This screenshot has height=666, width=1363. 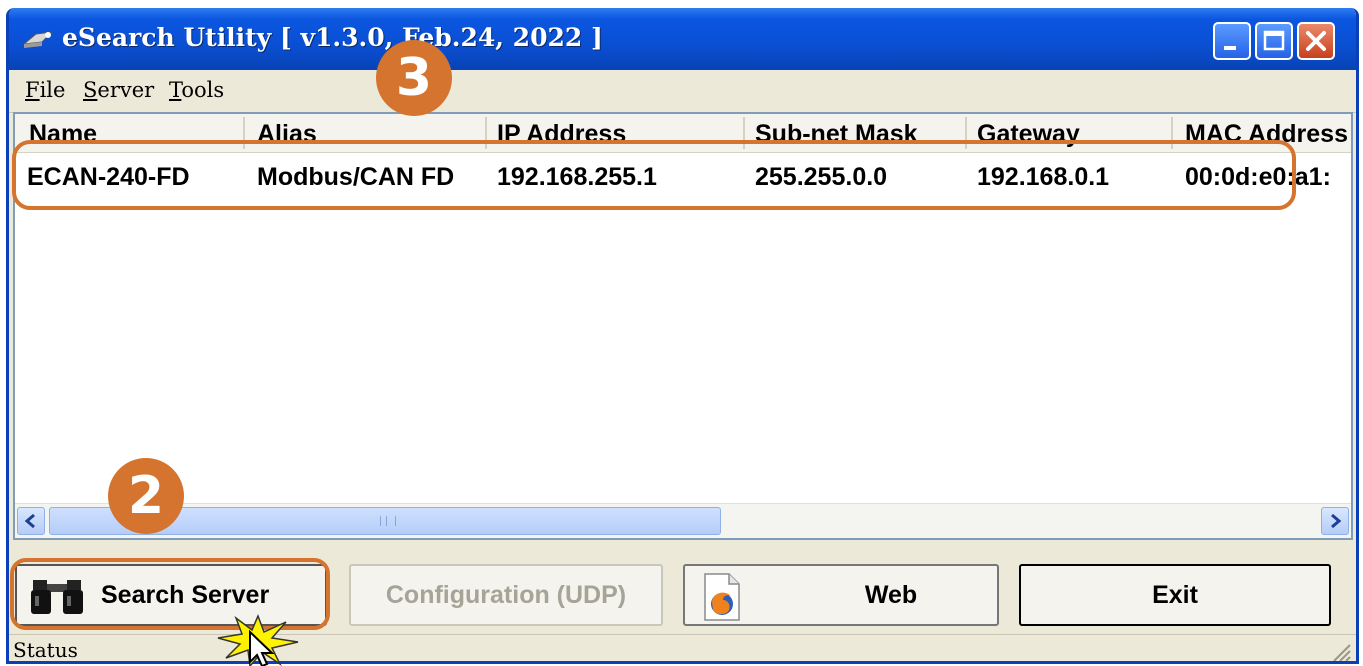 I want to click on thumb-grip, so click(x=388, y=521).